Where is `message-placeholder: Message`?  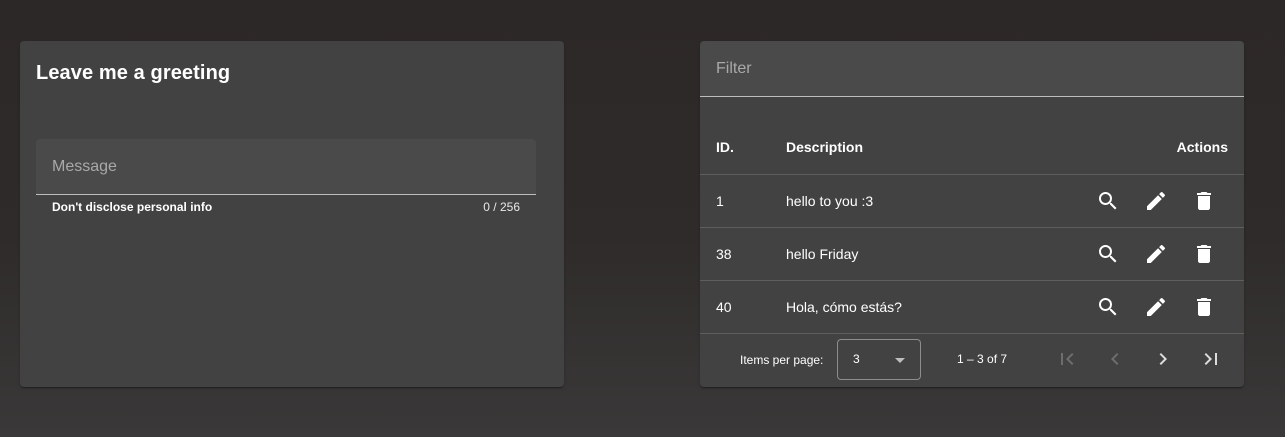
message-placeholder: Message is located at coordinates (84, 166).